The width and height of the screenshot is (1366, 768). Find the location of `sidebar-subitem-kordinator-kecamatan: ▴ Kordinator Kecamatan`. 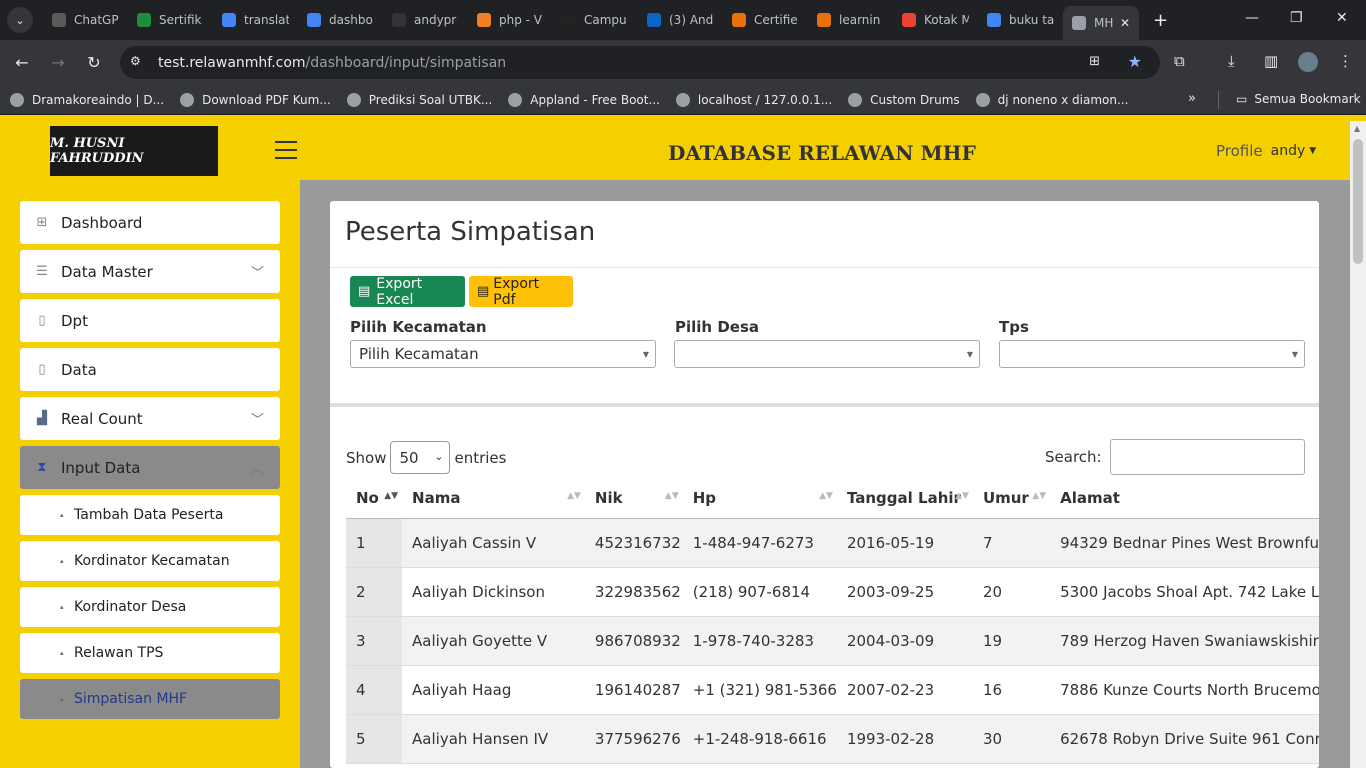

sidebar-subitem-kordinator-kecamatan: ▴ Kordinator Kecamatan is located at coordinates (150, 561).